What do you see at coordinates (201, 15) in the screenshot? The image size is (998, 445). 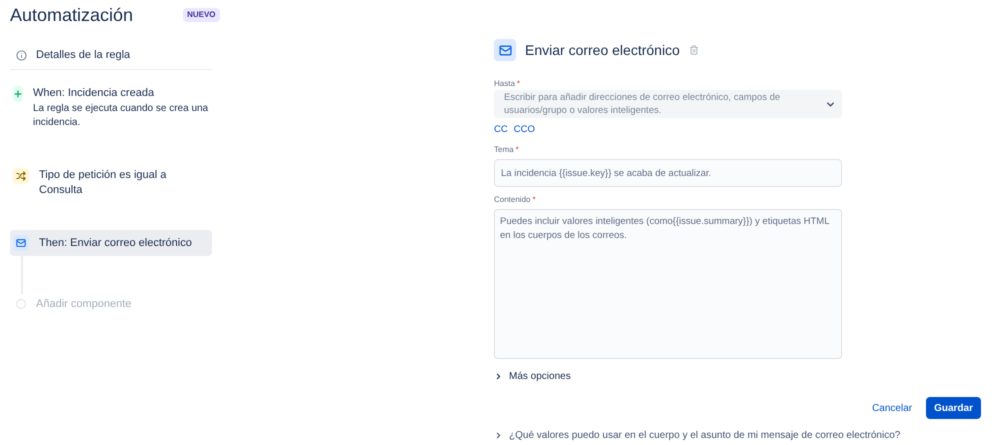 I see `new-badge: NUEVO` at bounding box center [201, 15].